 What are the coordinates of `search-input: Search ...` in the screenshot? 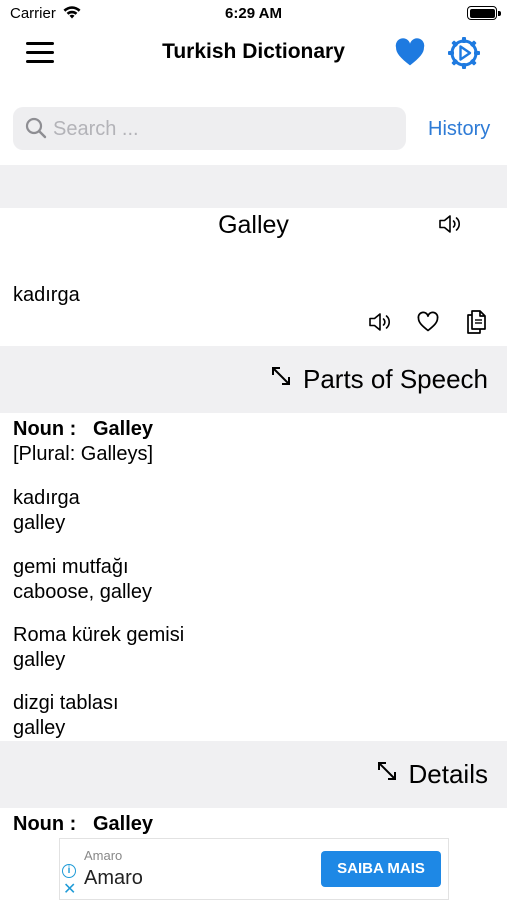 It's located at (209, 128).